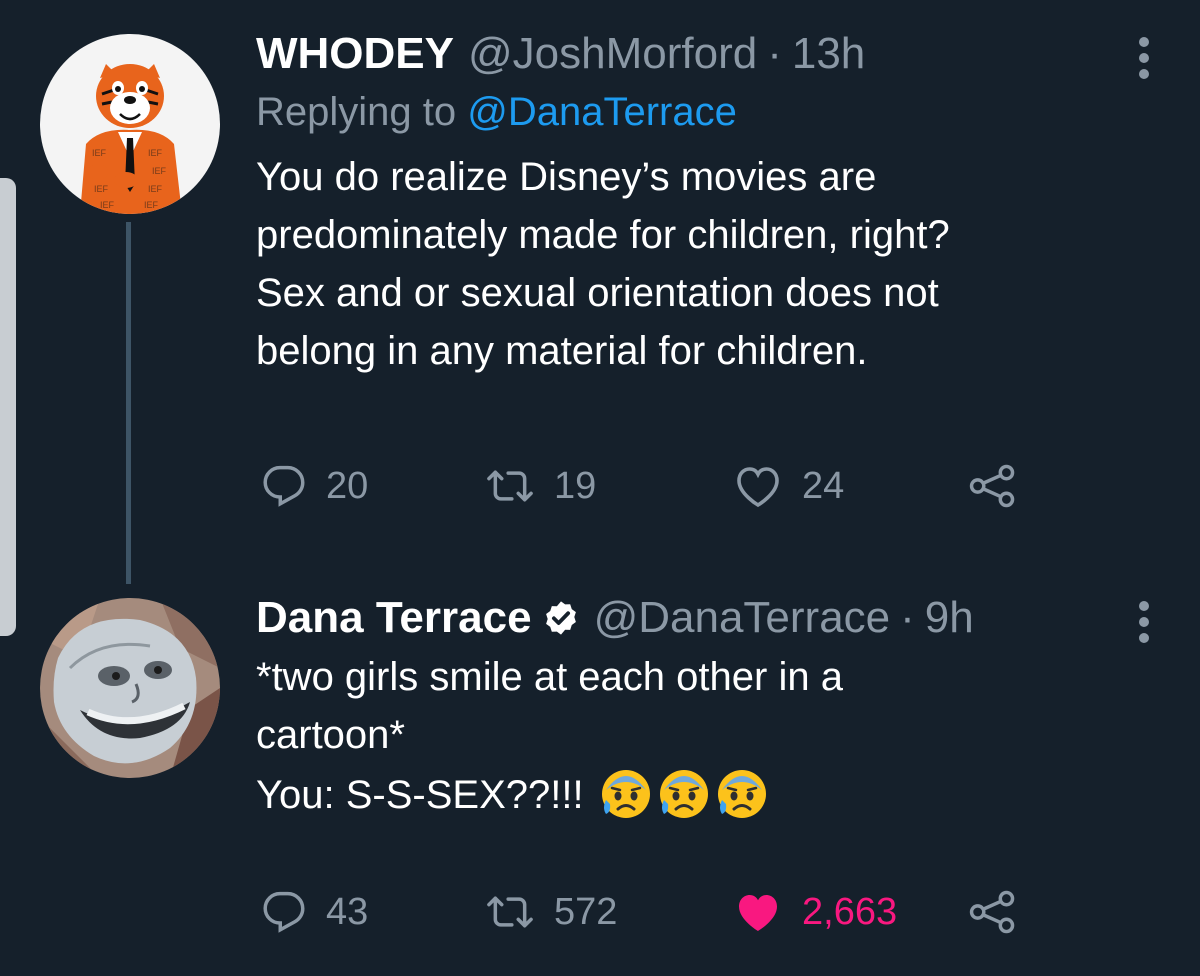  I want to click on replying-to-label: Replying to, so click(356, 112).